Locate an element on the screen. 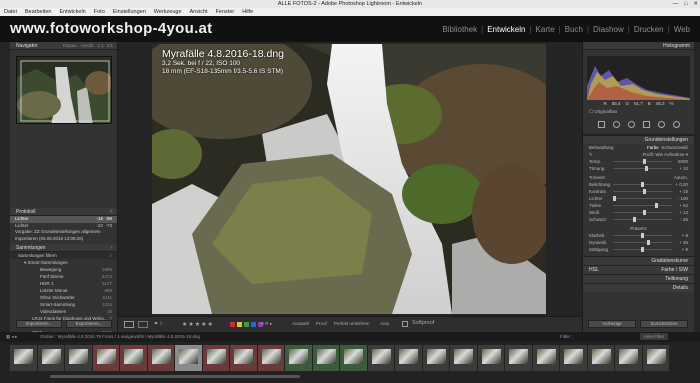 This screenshot has height=383, width=700. slider-tint: Tönung + 10 is located at coordinates (638, 168).